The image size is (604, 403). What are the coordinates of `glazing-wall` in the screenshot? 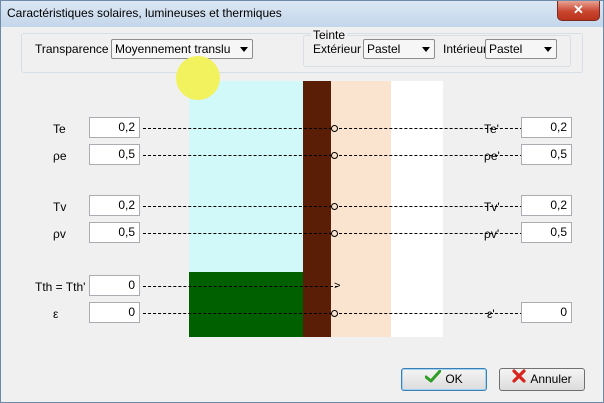 It's located at (317, 209).